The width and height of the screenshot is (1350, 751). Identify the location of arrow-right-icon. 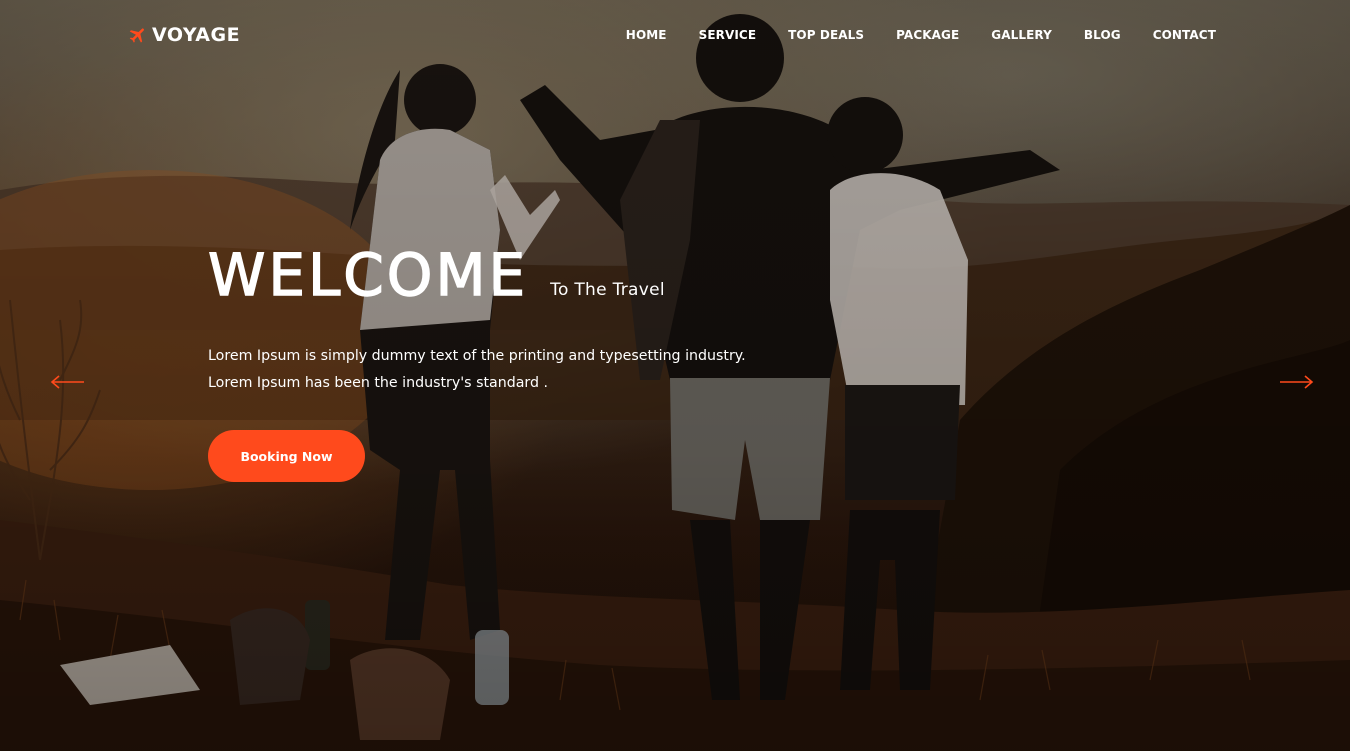
(1297, 382).